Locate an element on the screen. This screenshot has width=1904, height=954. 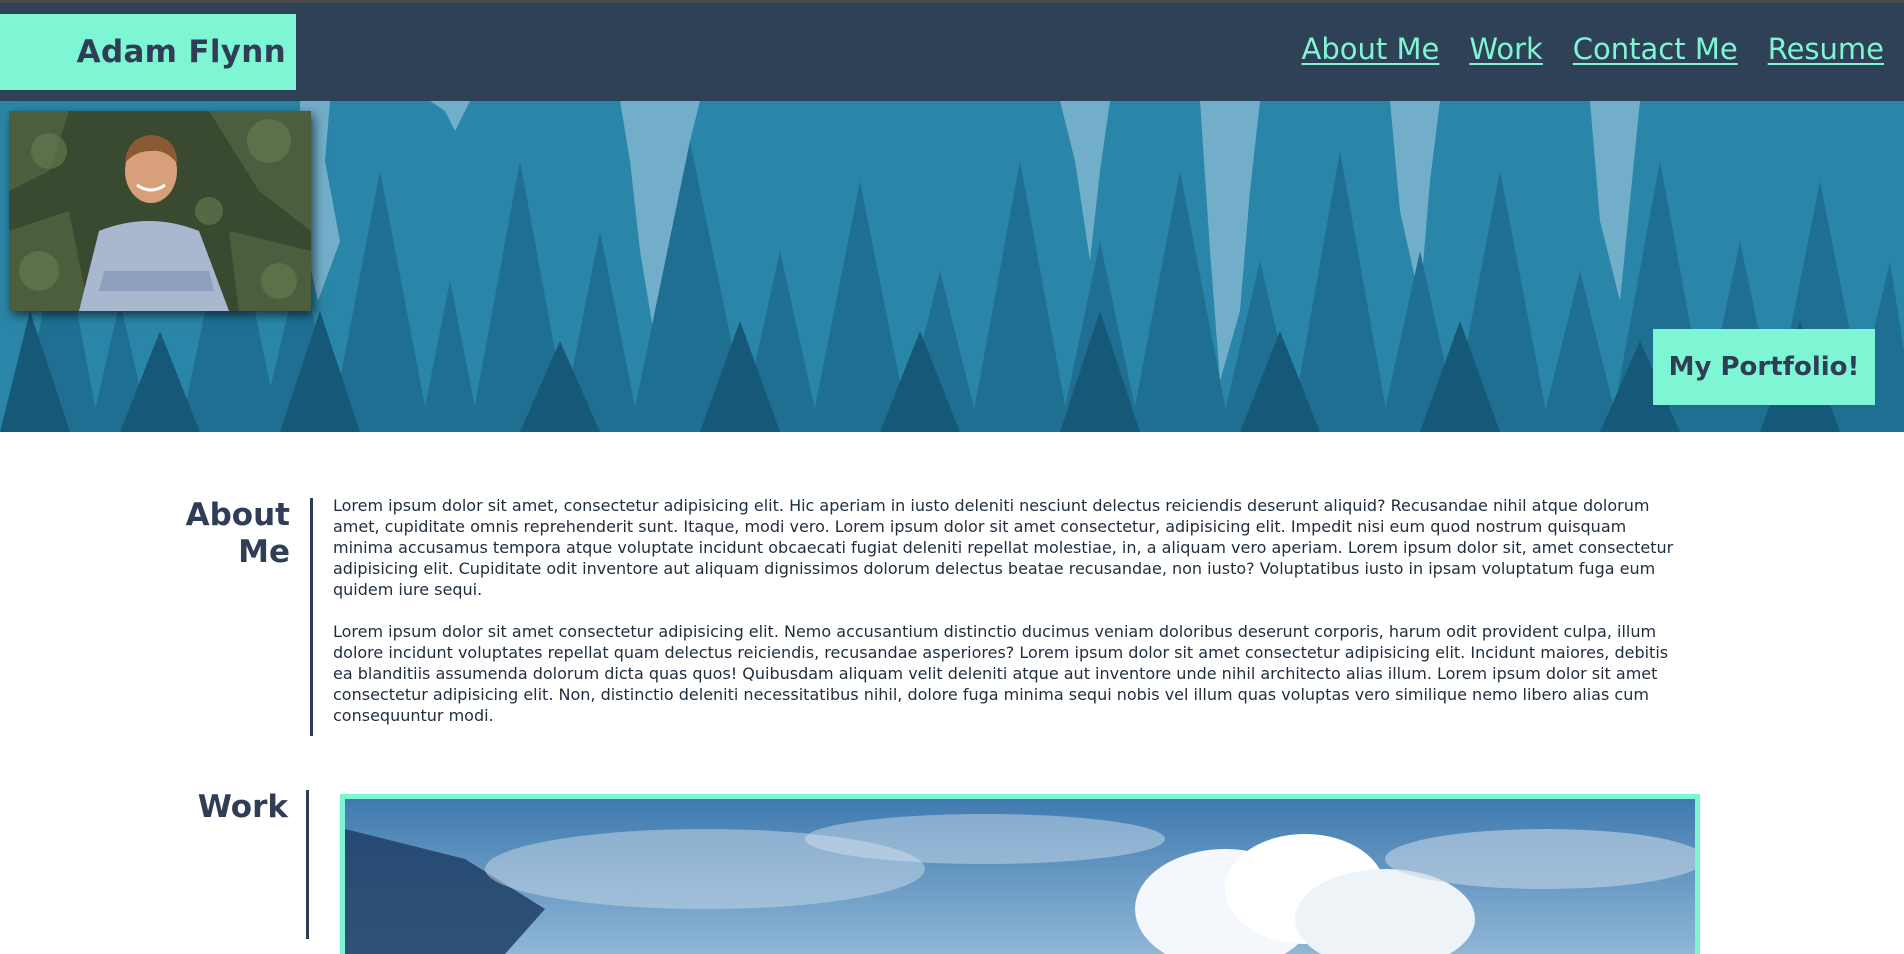
nav-link-resume: Resume is located at coordinates (1826, 49).